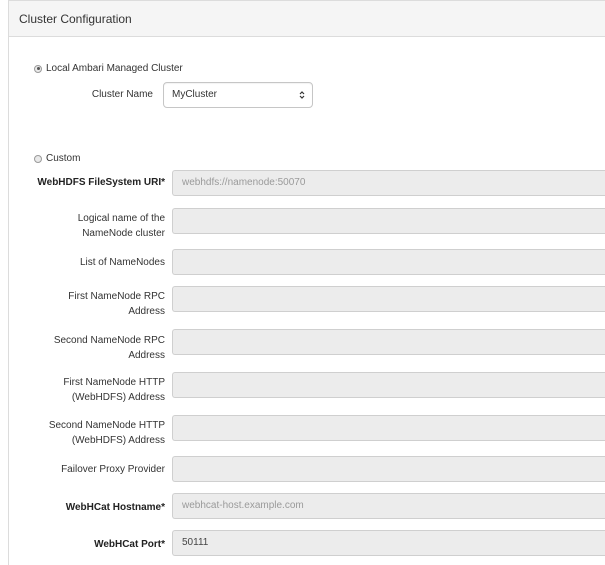 This screenshot has height=565, width=605. What do you see at coordinates (116, 304) in the screenshot?
I see `first-rpc-label: First NameNode RPC Address` at bounding box center [116, 304].